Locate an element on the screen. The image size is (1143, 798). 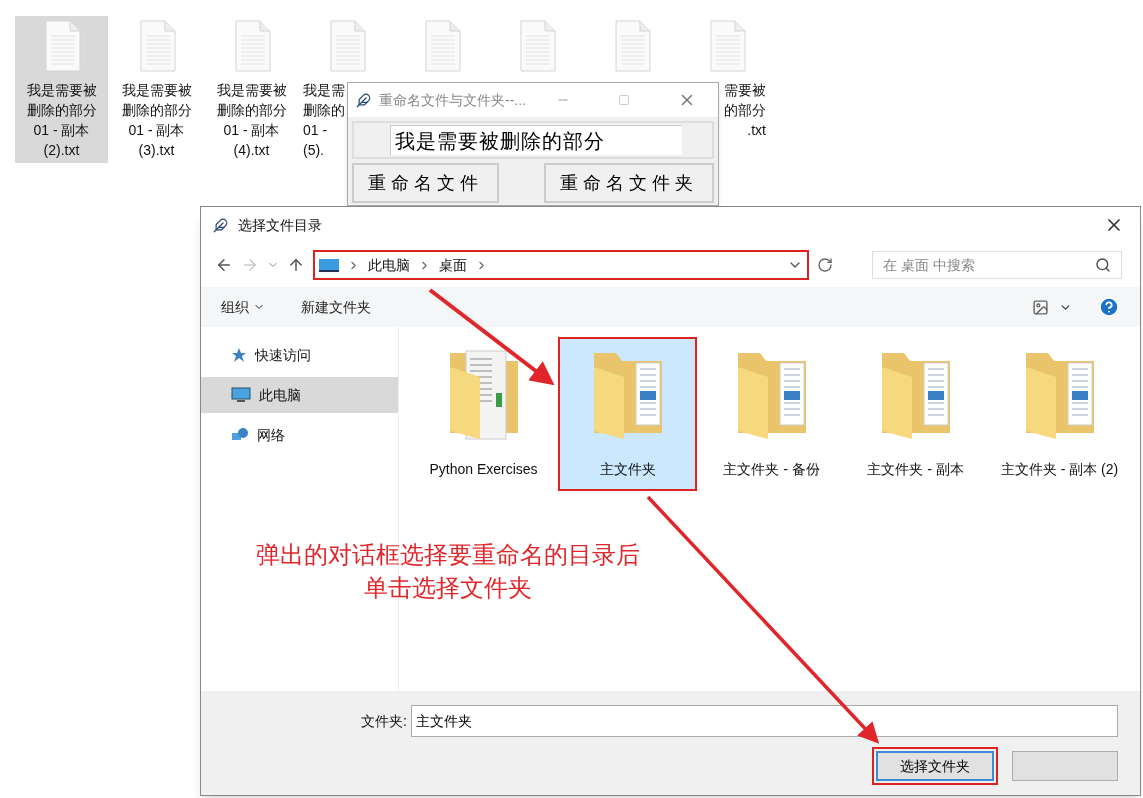
help-icon is located at coordinates (1109, 307).